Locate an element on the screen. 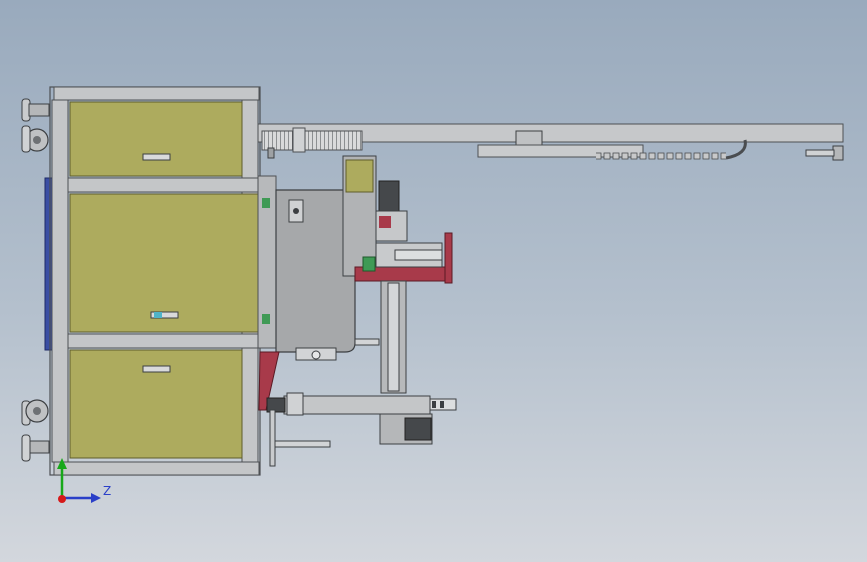  upper-linear-arm is located at coordinates (550, 142).